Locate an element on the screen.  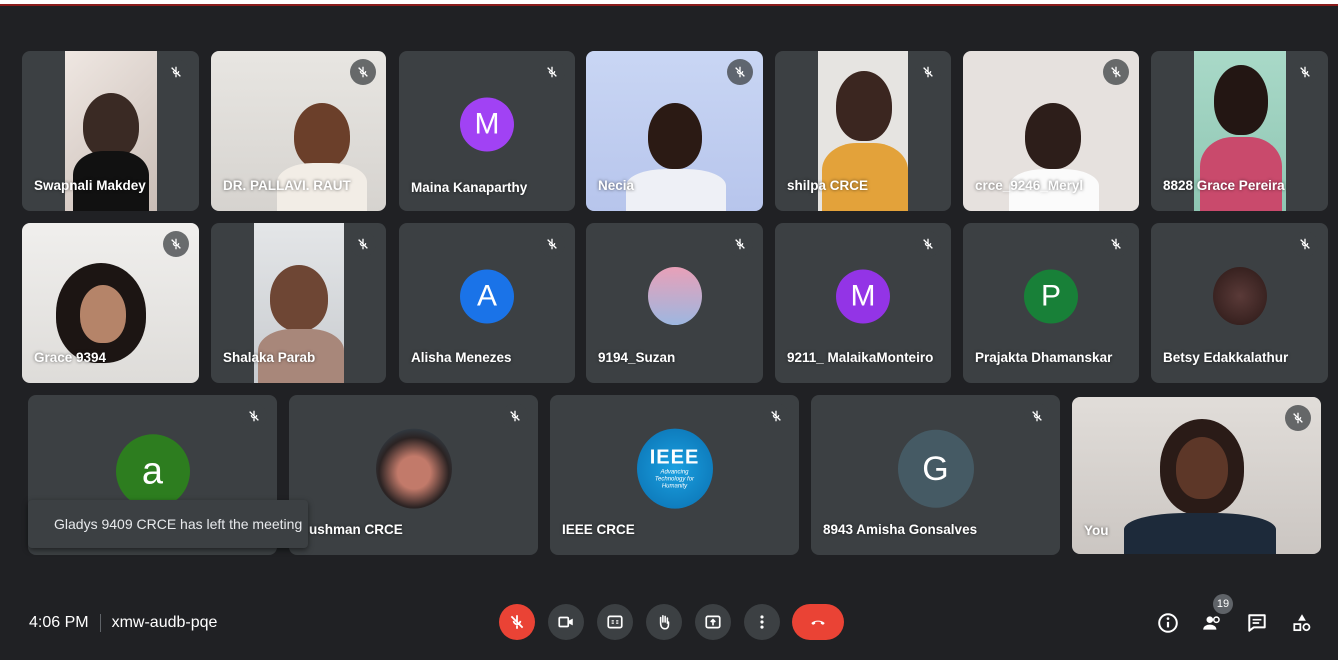
chat-icon is located at coordinates (1257, 623).